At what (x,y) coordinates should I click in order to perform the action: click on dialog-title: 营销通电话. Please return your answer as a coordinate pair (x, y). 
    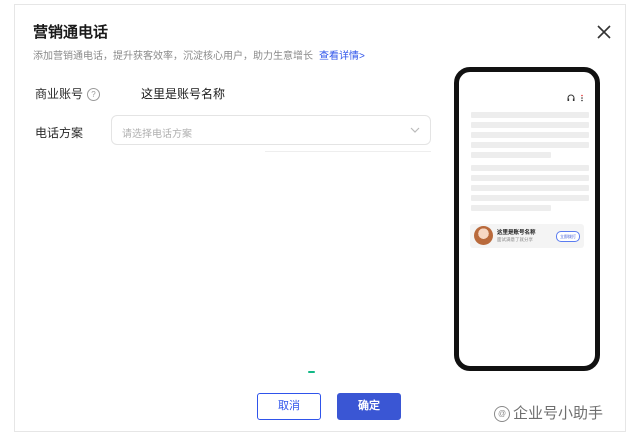
    Looking at the image, I should click on (71, 32).